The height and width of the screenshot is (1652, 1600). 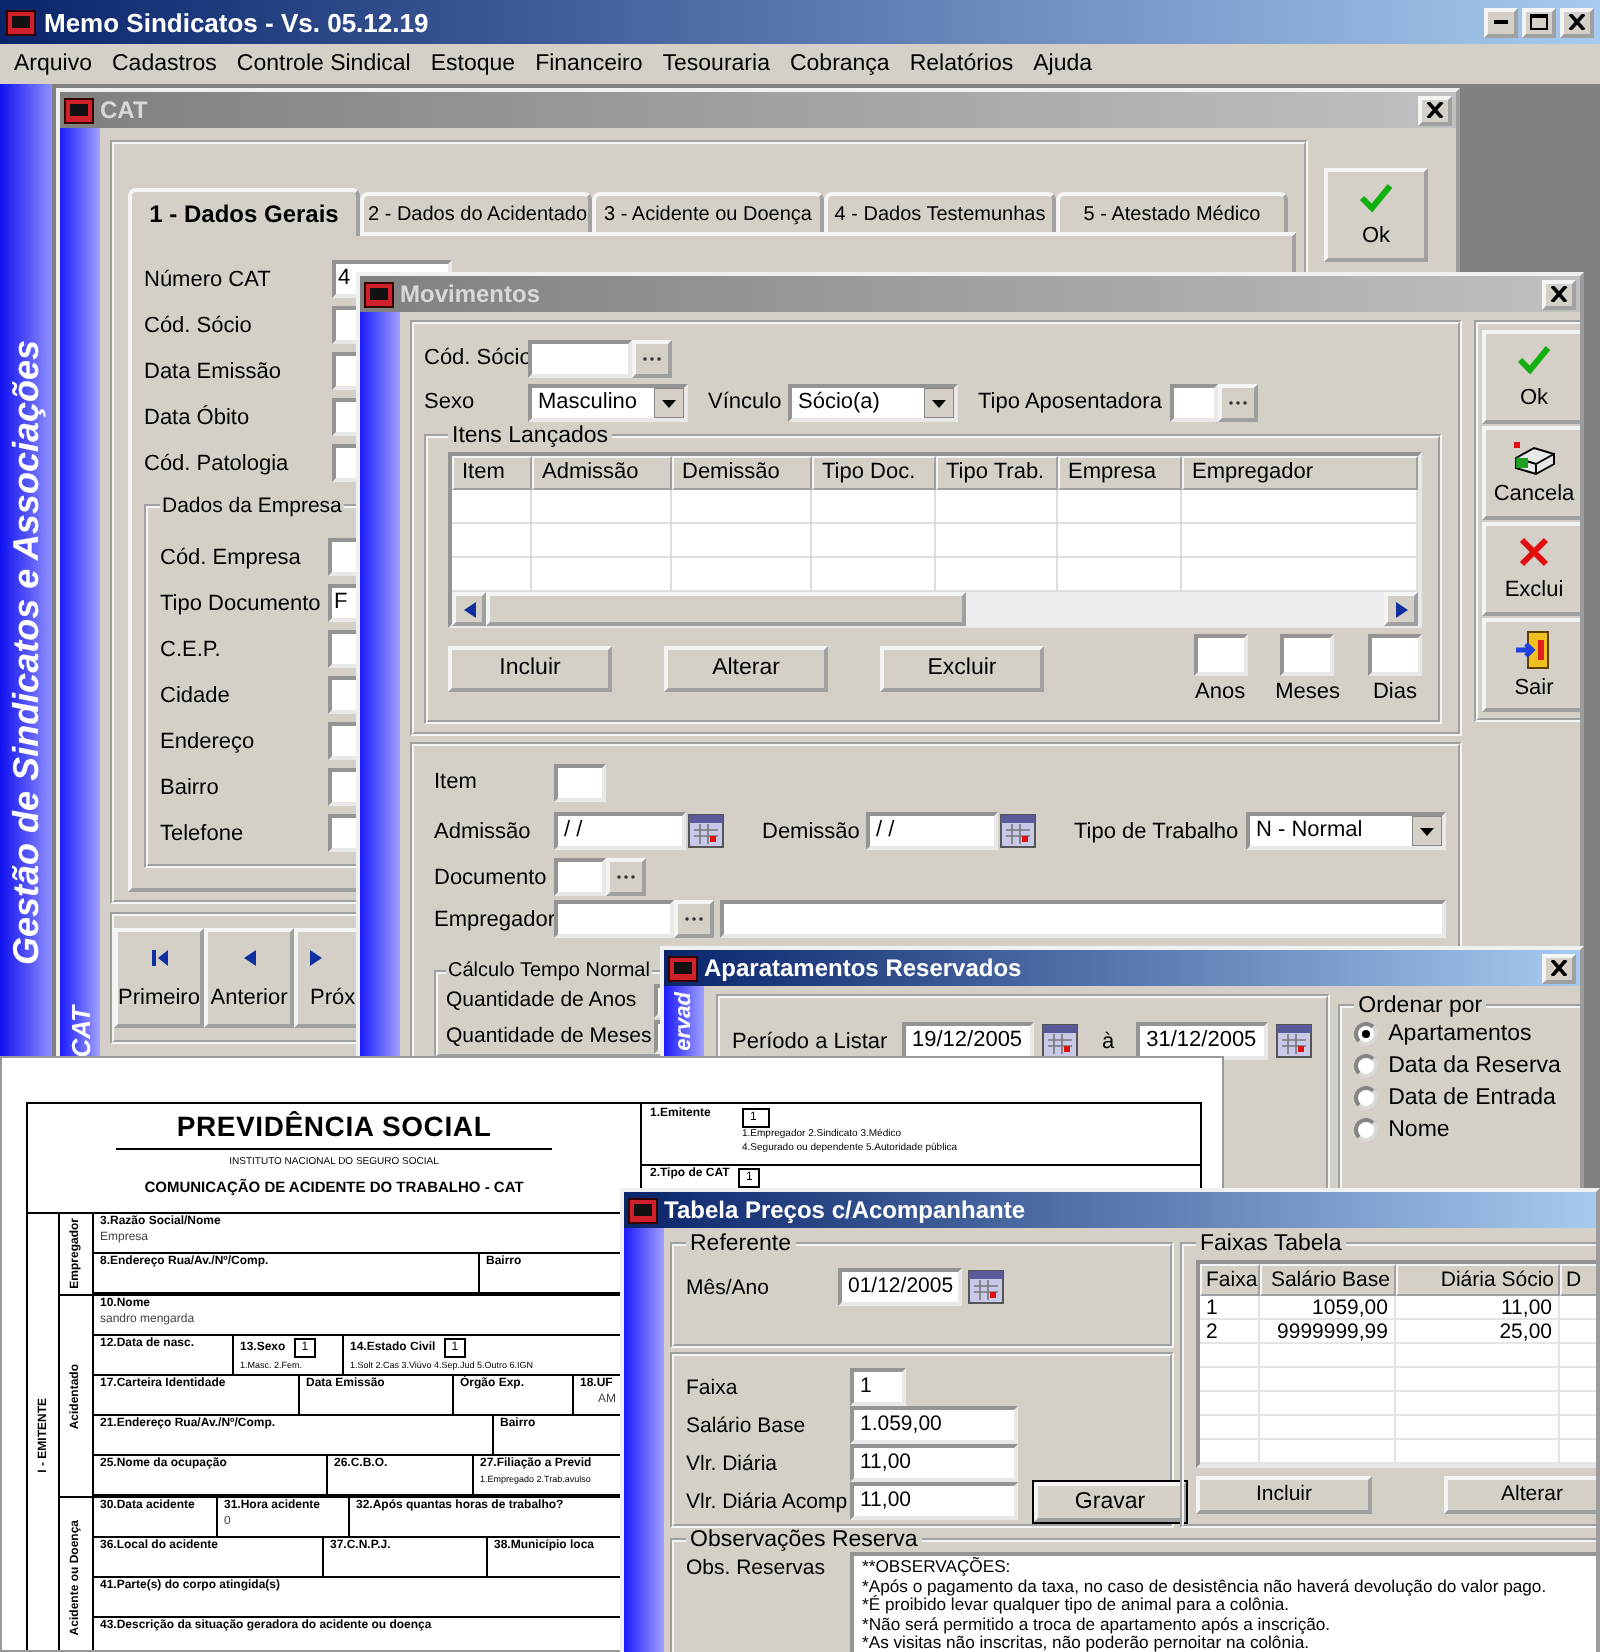 What do you see at coordinates (334, 1126) in the screenshot?
I see `form-title: PREVIDÊNCIA SOCIAL` at bounding box center [334, 1126].